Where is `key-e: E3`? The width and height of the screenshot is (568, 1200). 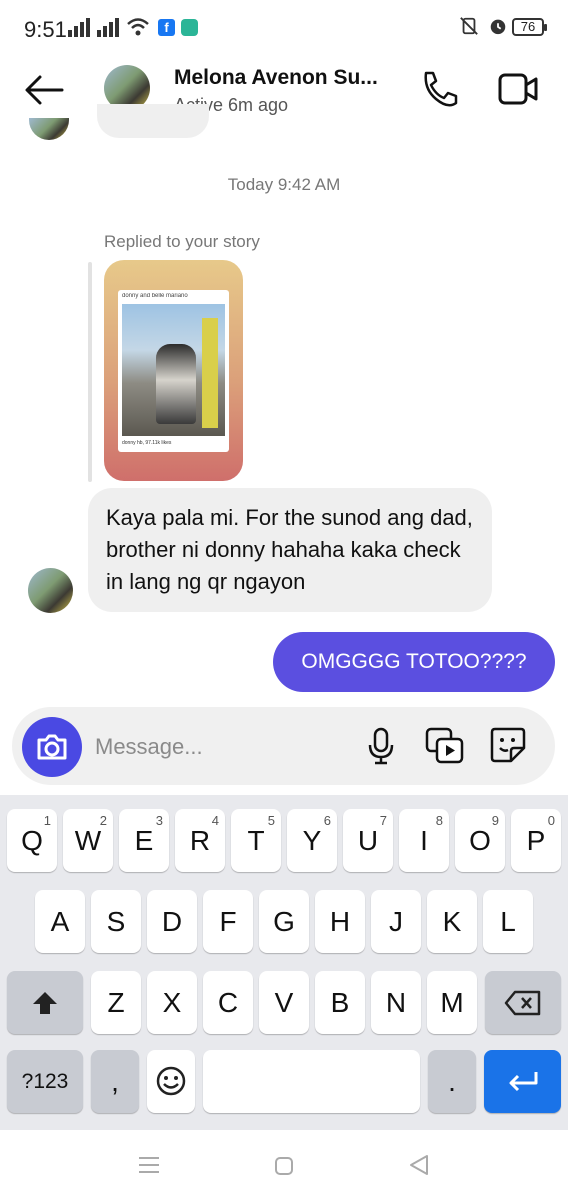
key-e: E3 is located at coordinates (144, 840).